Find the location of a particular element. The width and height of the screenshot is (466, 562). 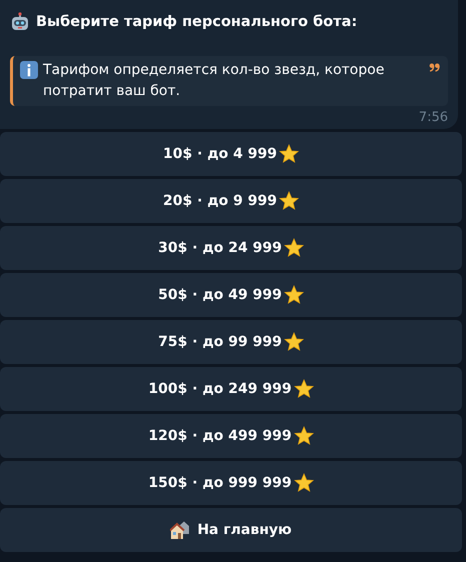

info-icon is located at coordinates (29, 70).